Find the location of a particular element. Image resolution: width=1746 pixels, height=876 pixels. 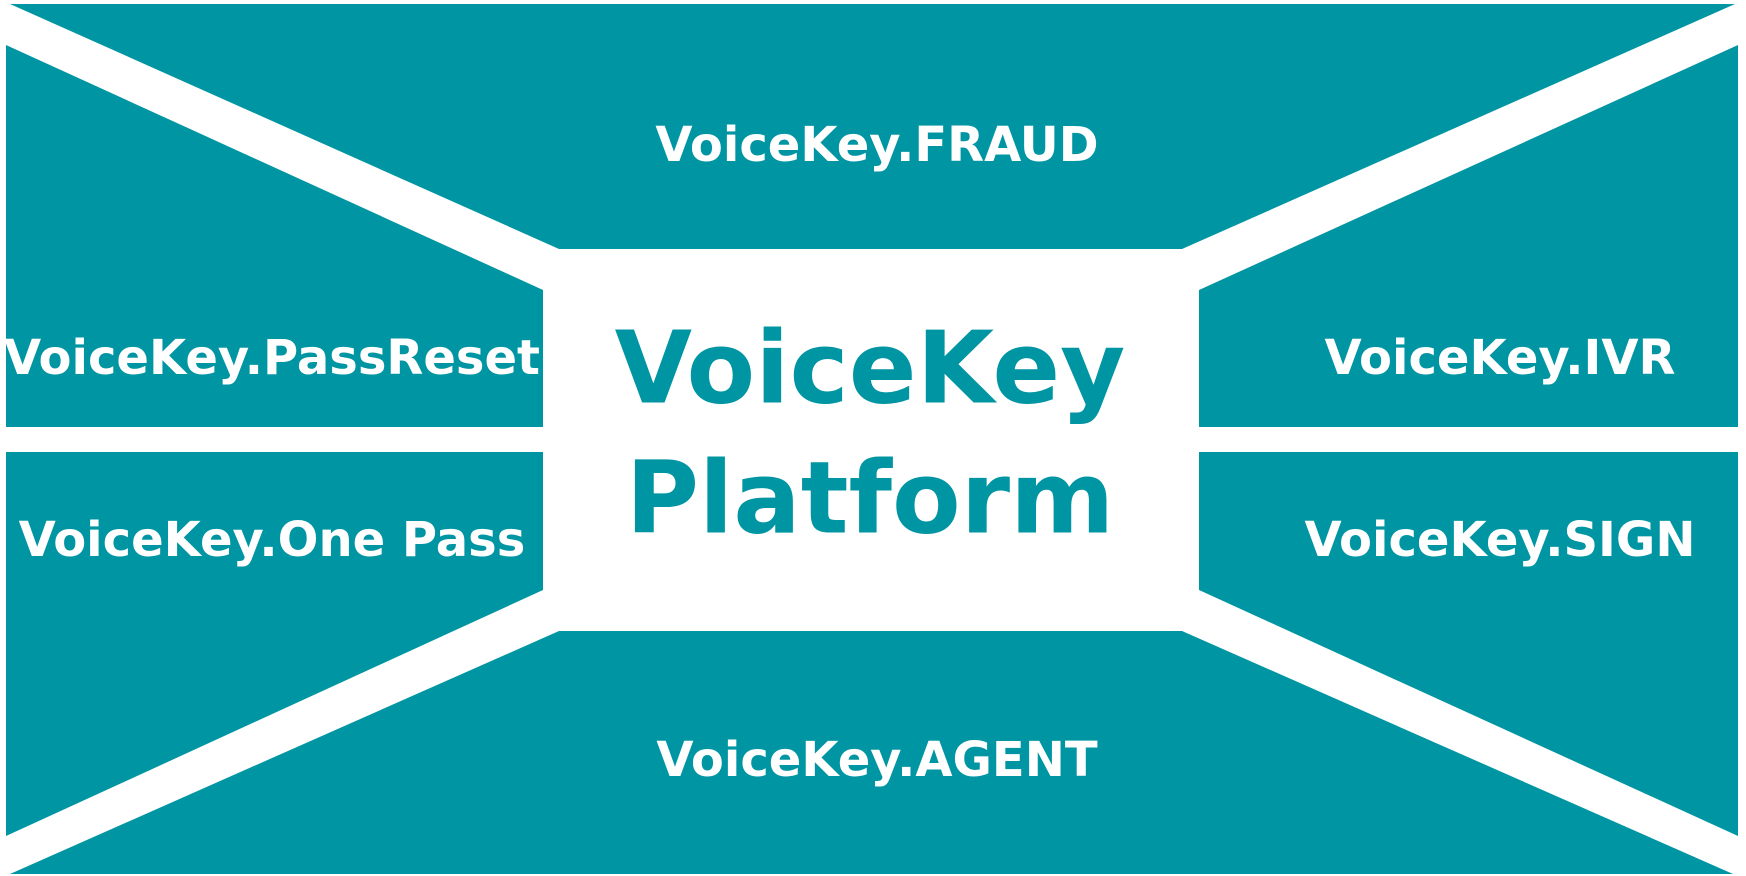

segment-right-upper-label: VoiceKey.IVR is located at coordinates (1500, 358).